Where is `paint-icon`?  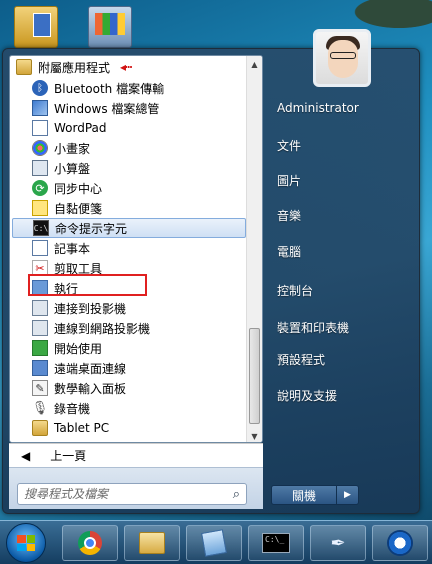 paint-icon is located at coordinates (40, 148).